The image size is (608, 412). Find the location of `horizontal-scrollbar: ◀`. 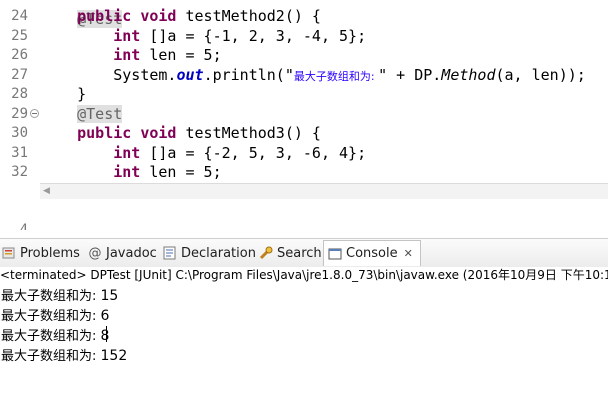

horizontal-scrollbar: ◀ is located at coordinates (324, 191).